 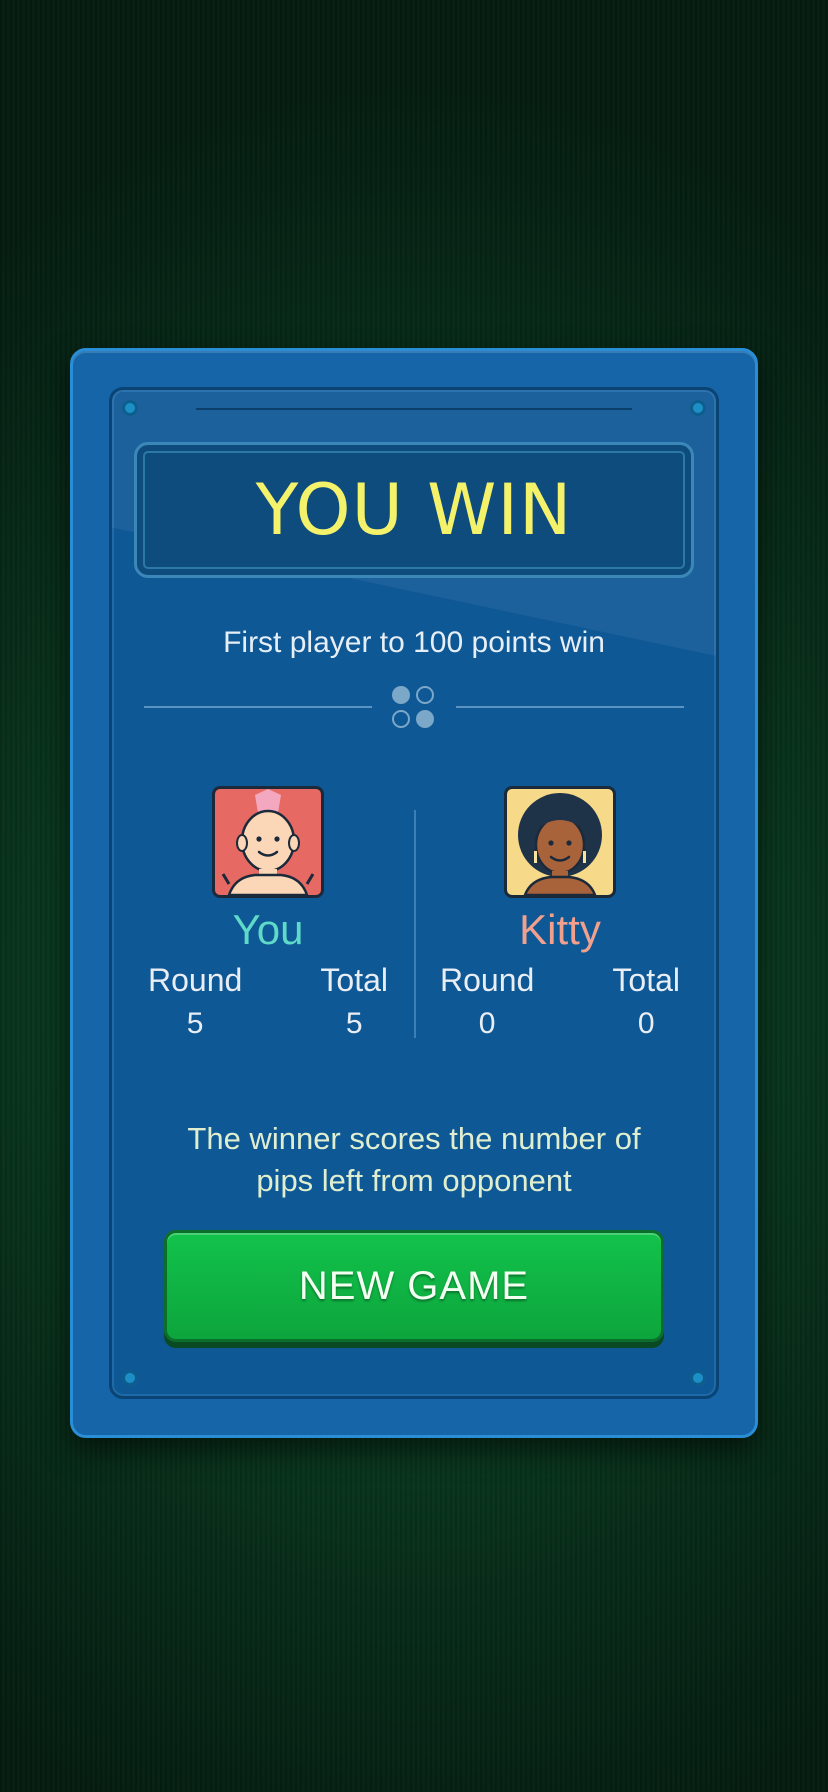 What do you see at coordinates (414, 642) in the screenshot?
I see `rule-subtitle: First player to 100 points win` at bounding box center [414, 642].